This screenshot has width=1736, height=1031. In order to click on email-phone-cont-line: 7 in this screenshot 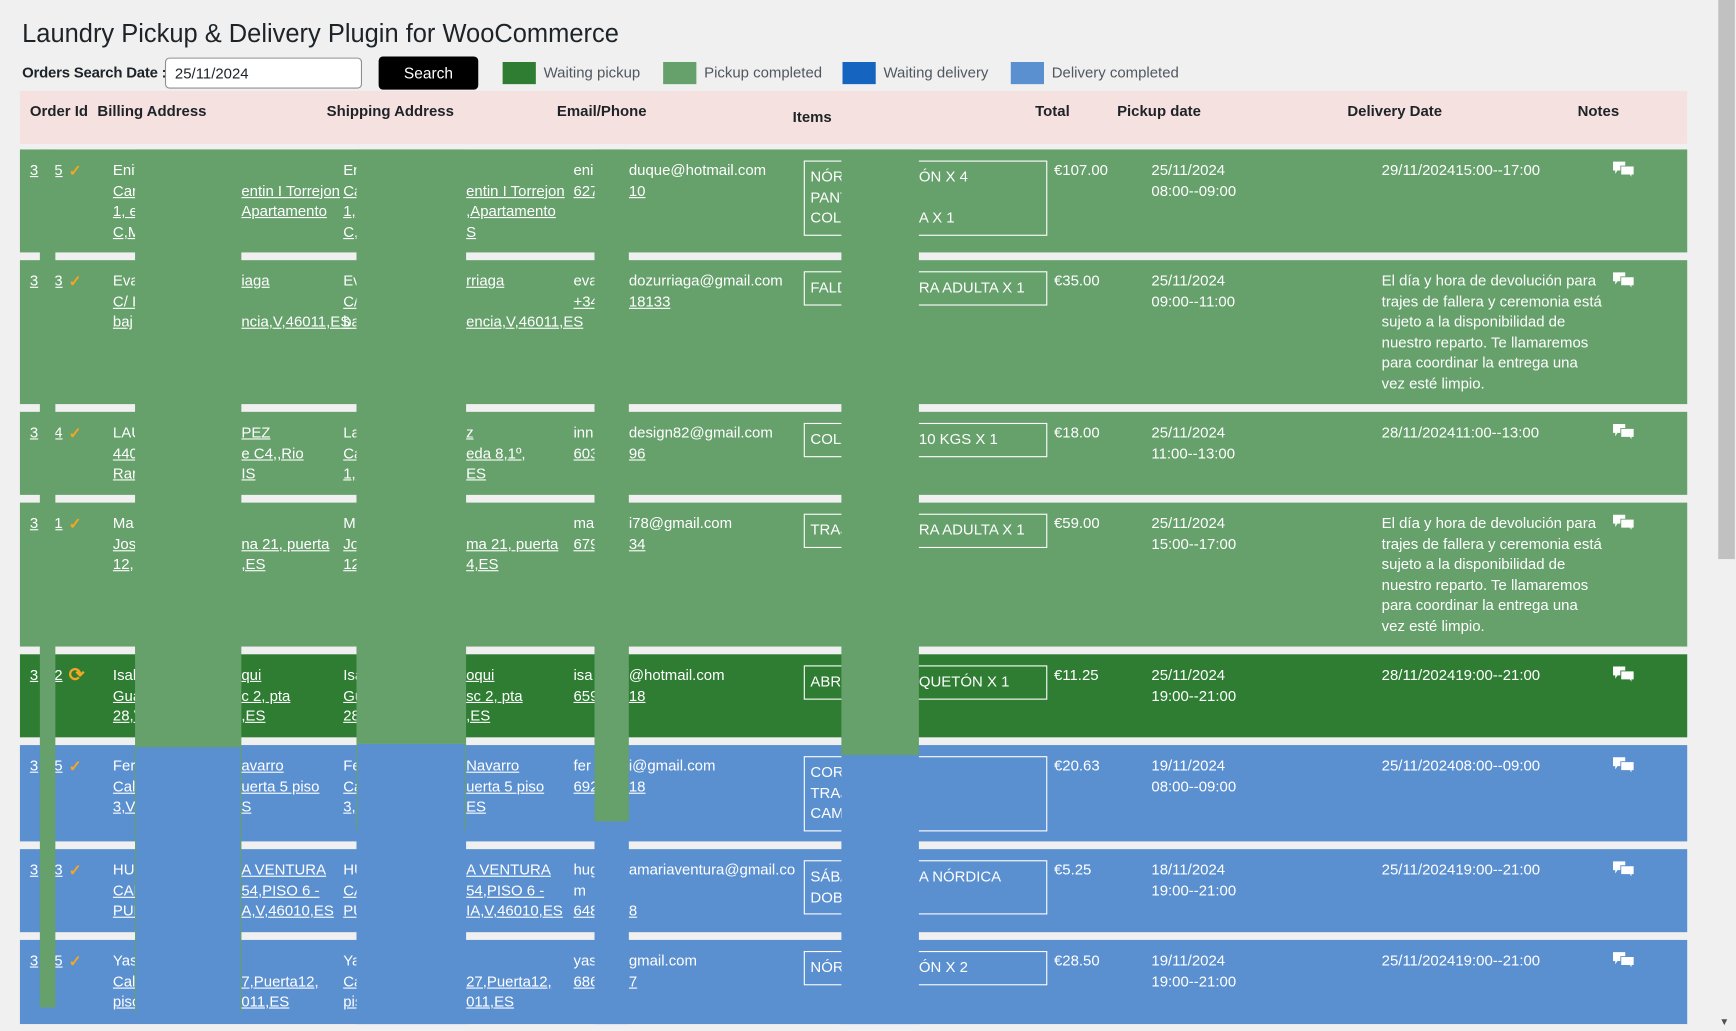, I will do `click(663, 982)`.